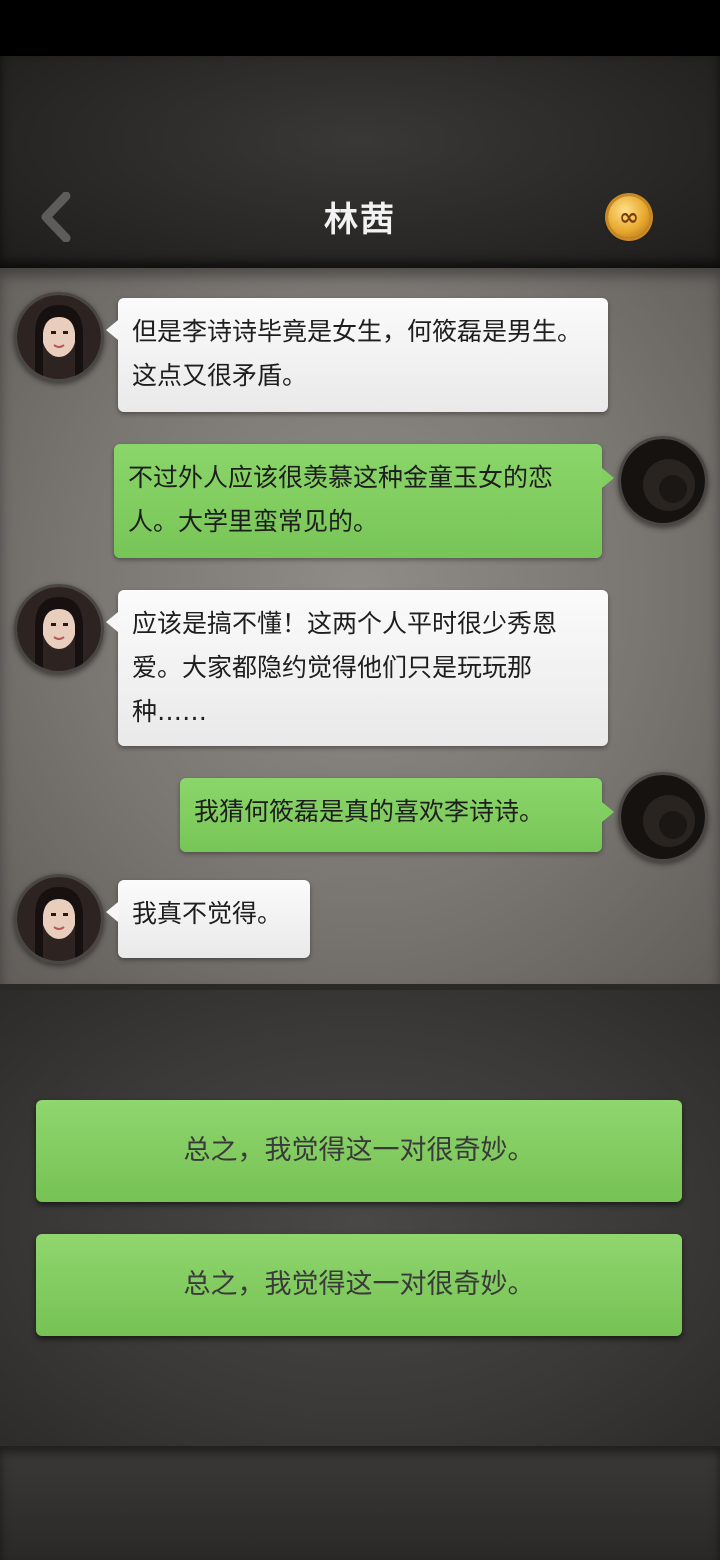 The image size is (720, 1560). Describe the element at coordinates (357, 355) in the screenshot. I see `message-bubble-other: 但是李诗诗毕竟是女生，何筱磊是男生。这点又很矛盾。` at that location.